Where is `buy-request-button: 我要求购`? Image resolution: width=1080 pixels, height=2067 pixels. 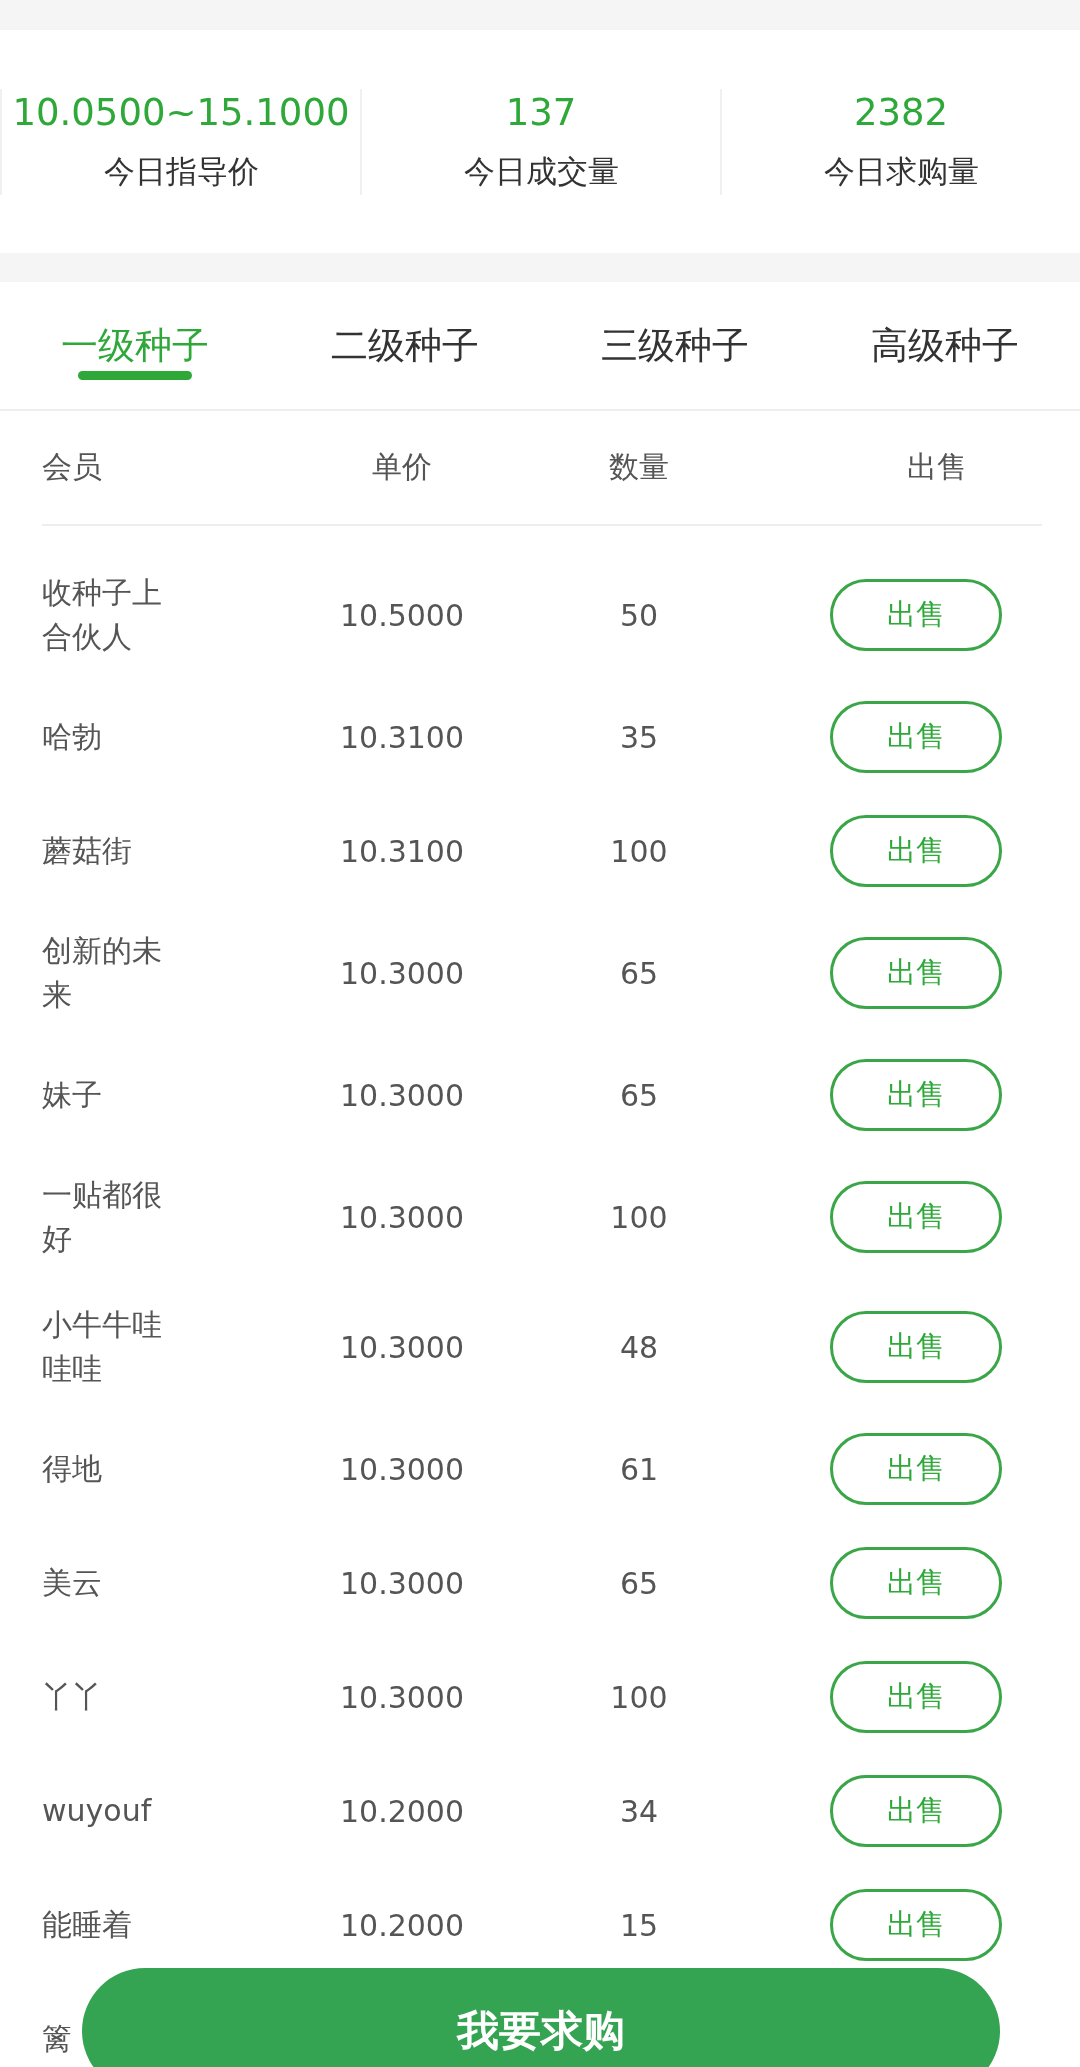
buy-request-button: 我要求购 is located at coordinates (541, 2017).